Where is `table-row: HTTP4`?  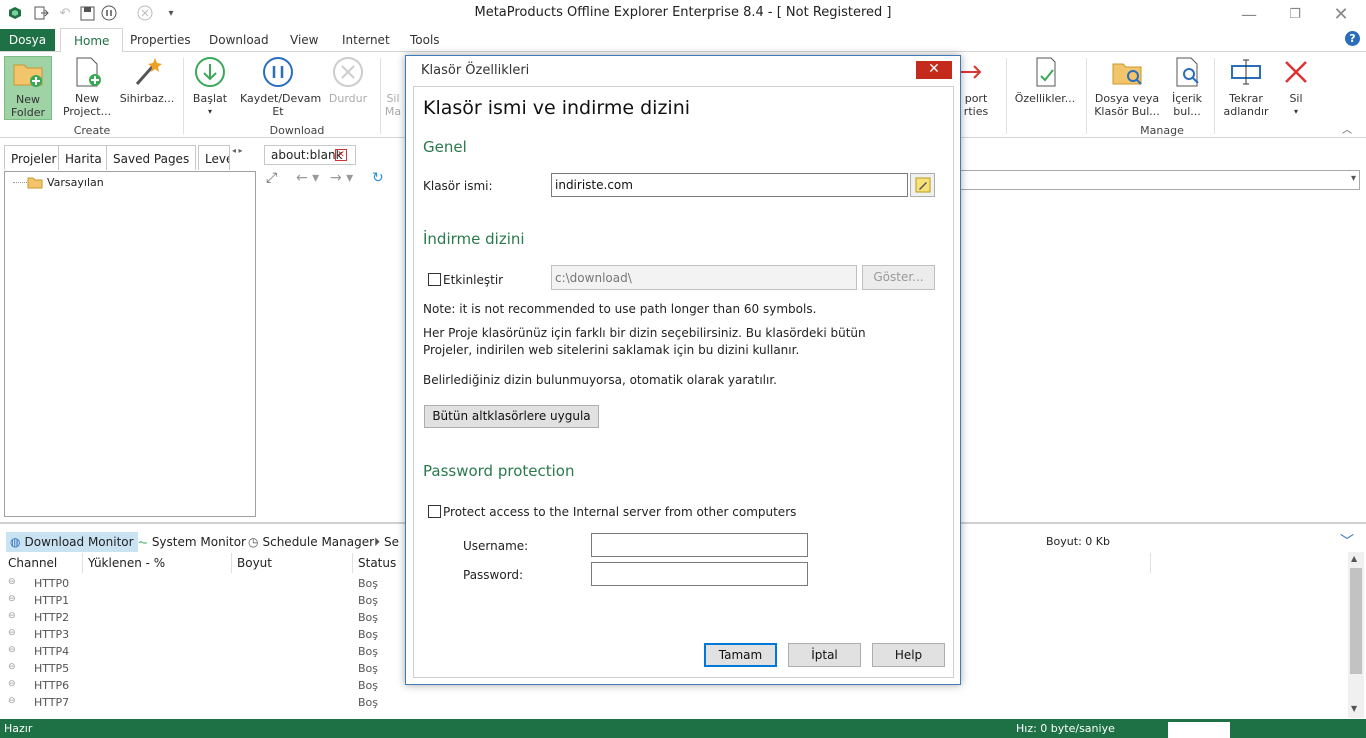 table-row: HTTP4 is located at coordinates (51, 651).